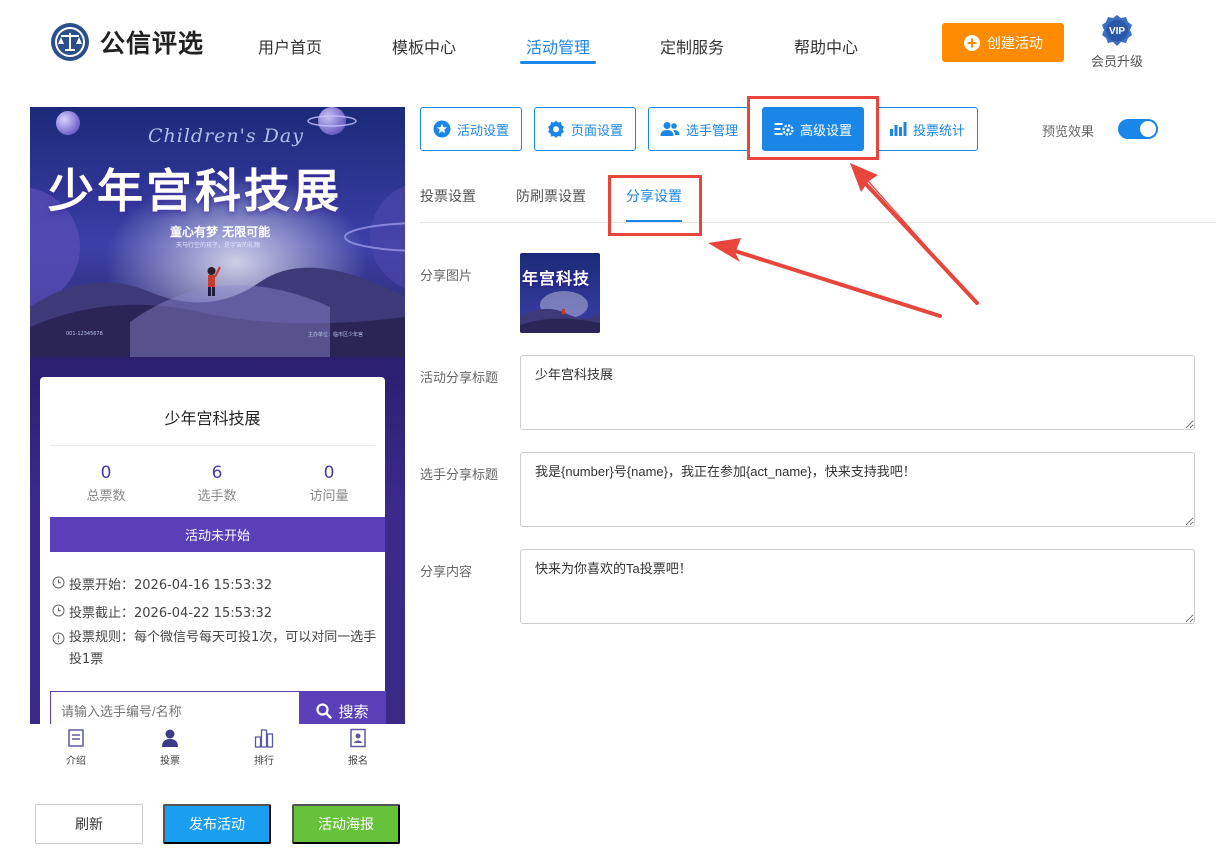  What do you see at coordinates (442, 129) in the screenshot?
I see `star-icon` at bounding box center [442, 129].